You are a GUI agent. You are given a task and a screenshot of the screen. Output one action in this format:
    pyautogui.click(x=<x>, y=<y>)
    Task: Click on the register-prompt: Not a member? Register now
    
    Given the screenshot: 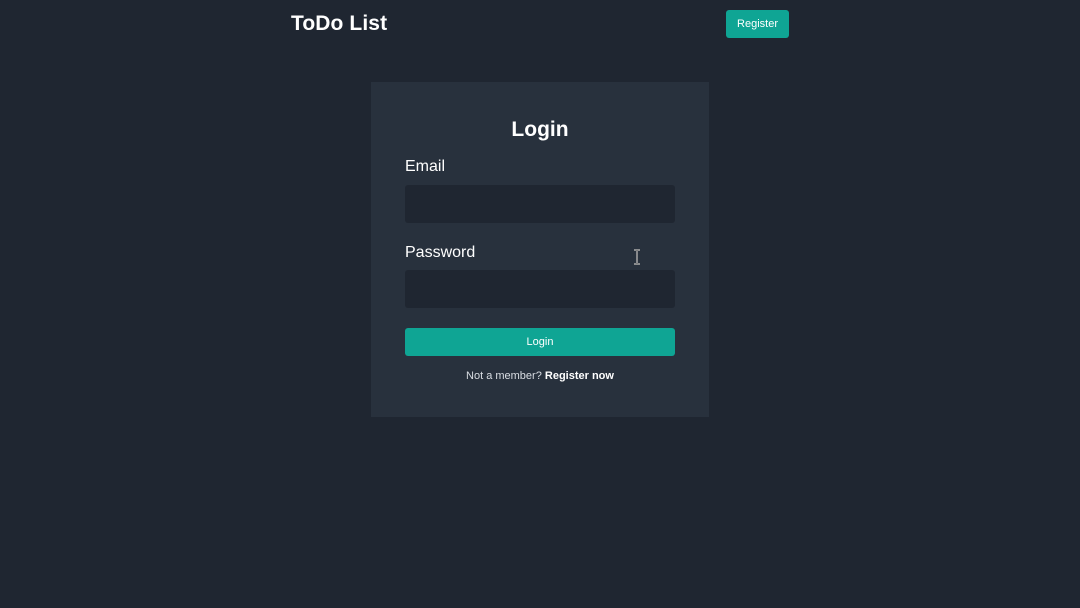 What is the action you would take?
    pyautogui.click(x=540, y=376)
    